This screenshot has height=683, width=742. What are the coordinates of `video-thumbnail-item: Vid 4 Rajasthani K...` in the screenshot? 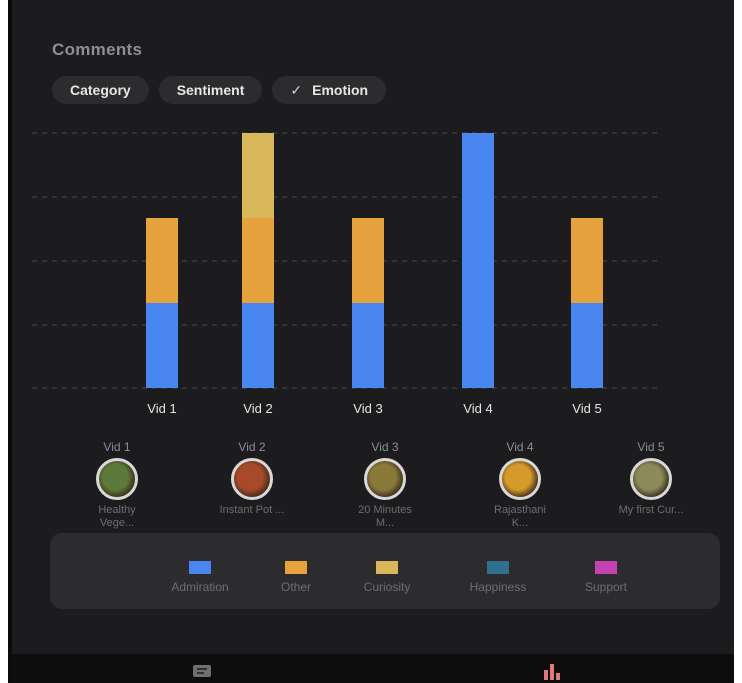 It's located at (520, 485).